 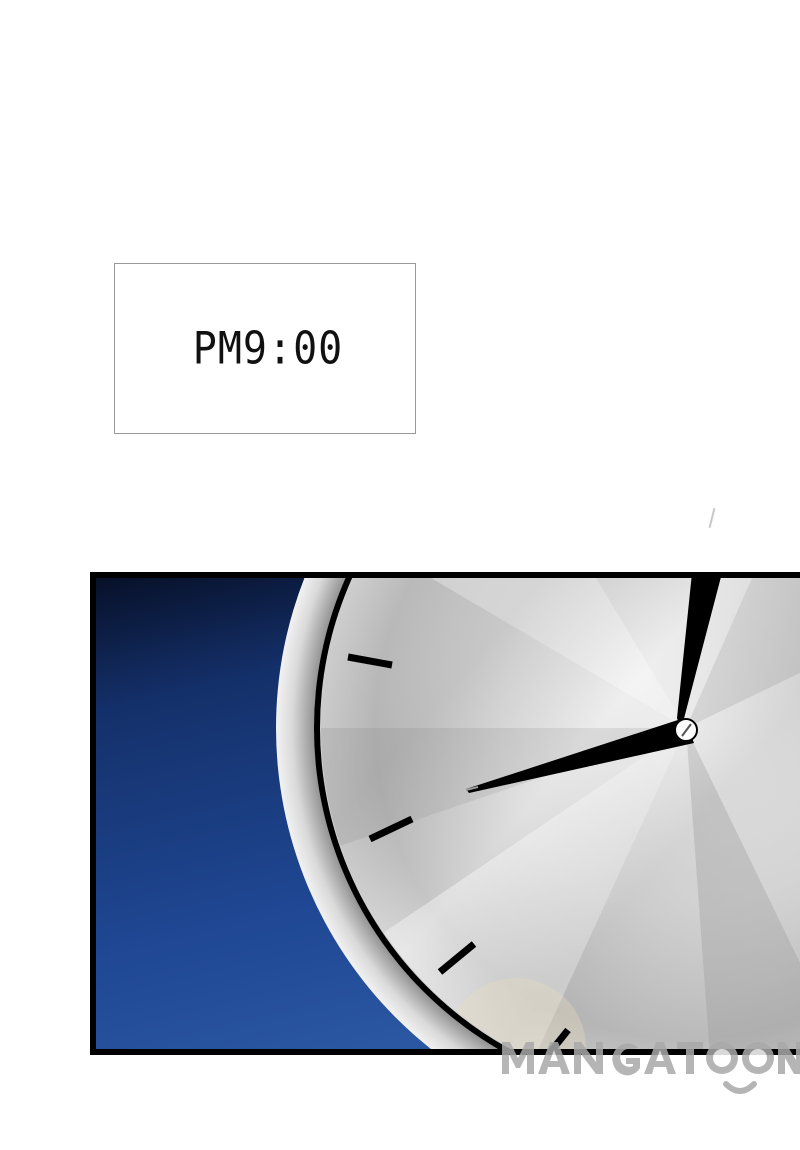 I want to click on stray-ink-mark, so click(x=712, y=518).